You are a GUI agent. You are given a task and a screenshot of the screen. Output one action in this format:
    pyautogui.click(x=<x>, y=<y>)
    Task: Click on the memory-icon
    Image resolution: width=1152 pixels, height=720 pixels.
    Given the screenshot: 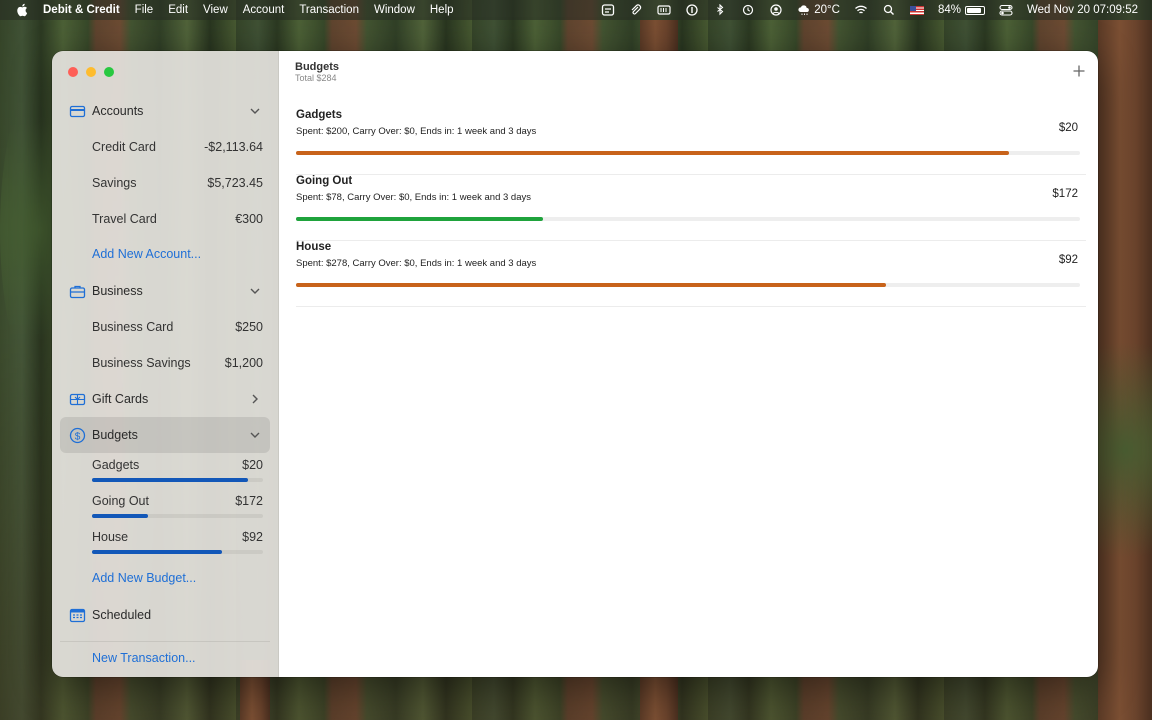 What is the action you would take?
    pyautogui.click(x=664, y=10)
    